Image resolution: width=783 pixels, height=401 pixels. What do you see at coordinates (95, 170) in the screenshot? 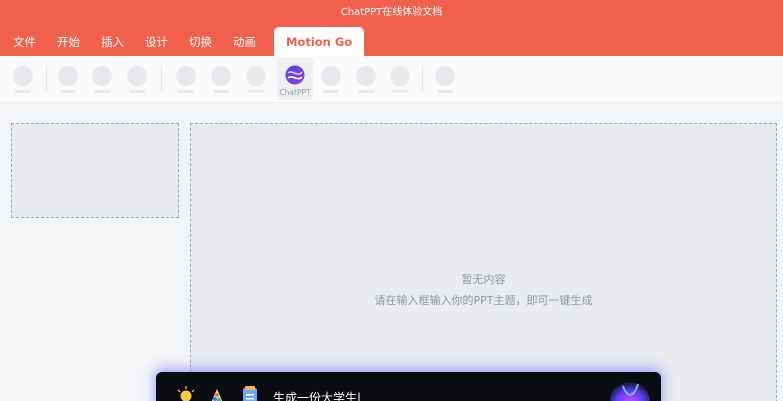
I see `slide-thumbnail` at bounding box center [95, 170].